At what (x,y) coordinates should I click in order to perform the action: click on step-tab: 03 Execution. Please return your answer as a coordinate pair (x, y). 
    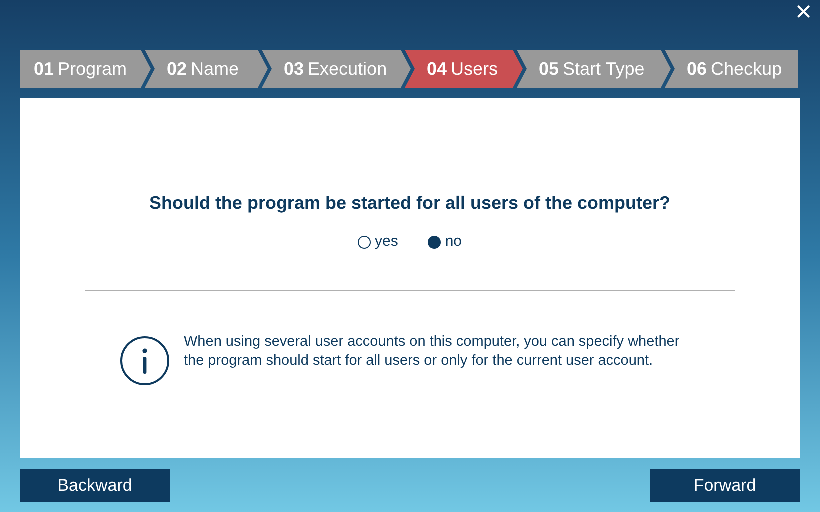
    Looking at the image, I should click on (336, 69).